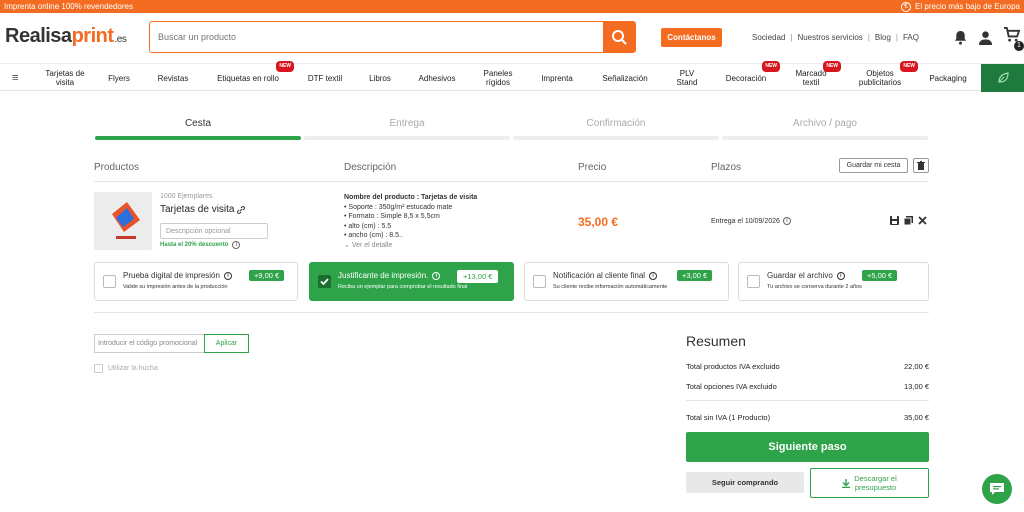  What do you see at coordinates (376, 37) in the screenshot?
I see `search-input` at bounding box center [376, 37].